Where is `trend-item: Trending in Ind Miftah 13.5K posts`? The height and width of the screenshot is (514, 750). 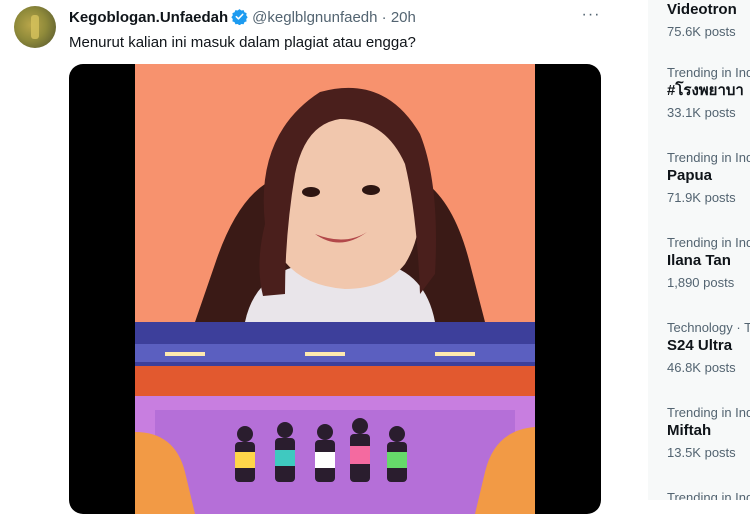
trend-item: Trending in Ind Miftah 13.5K posts is located at coordinates (708, 433).